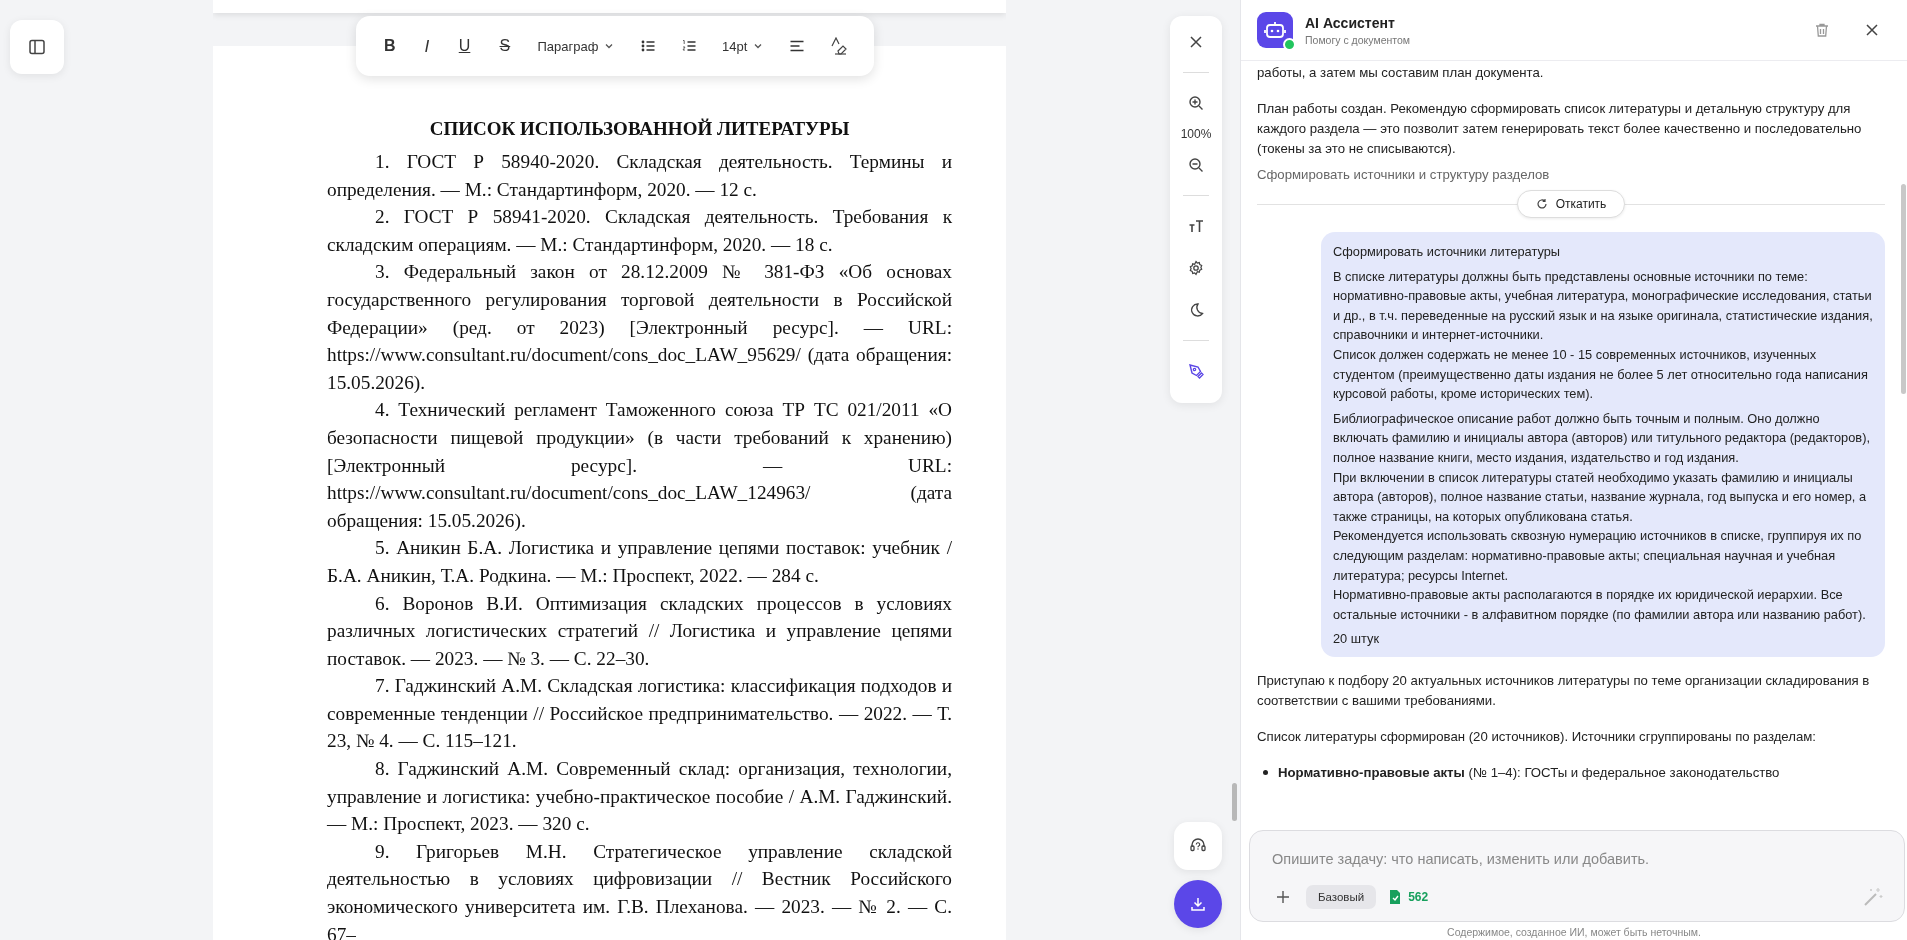 This screenshot has width=1907, height=940. What do you see at coordinates (688, 46) in the screenshot?
I see `numbered-list-icon` at bounding box center [688, 46].